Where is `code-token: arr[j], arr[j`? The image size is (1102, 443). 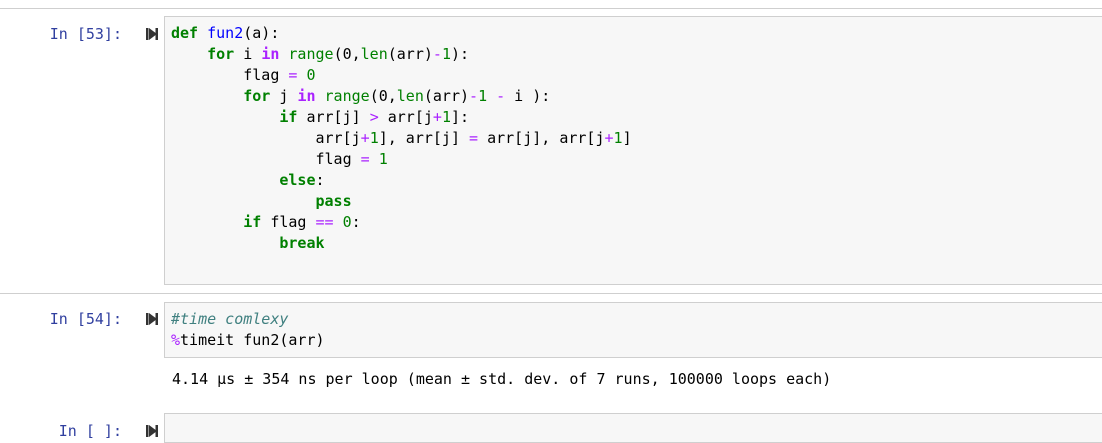 code-token: arr[j], arr[j is located at coordinates (541, 138).